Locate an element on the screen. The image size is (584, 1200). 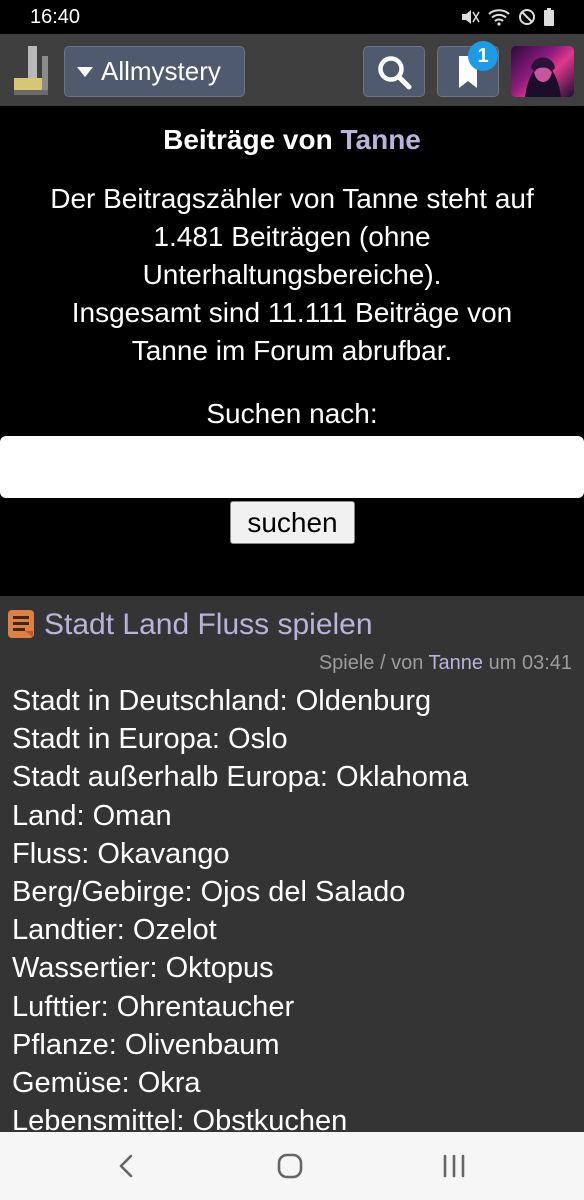
bookmarks-button: 1 is located at coordinates (468, 69).